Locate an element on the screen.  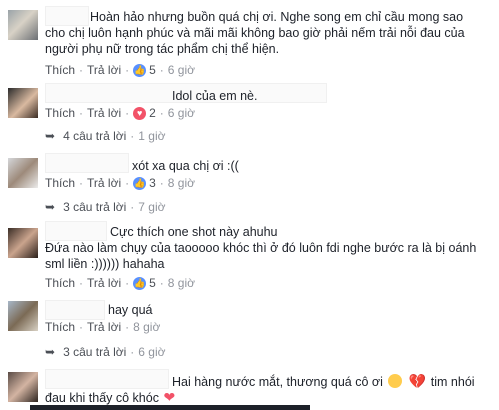
heart-icon: ❤ is located at coordinates (169, 397).